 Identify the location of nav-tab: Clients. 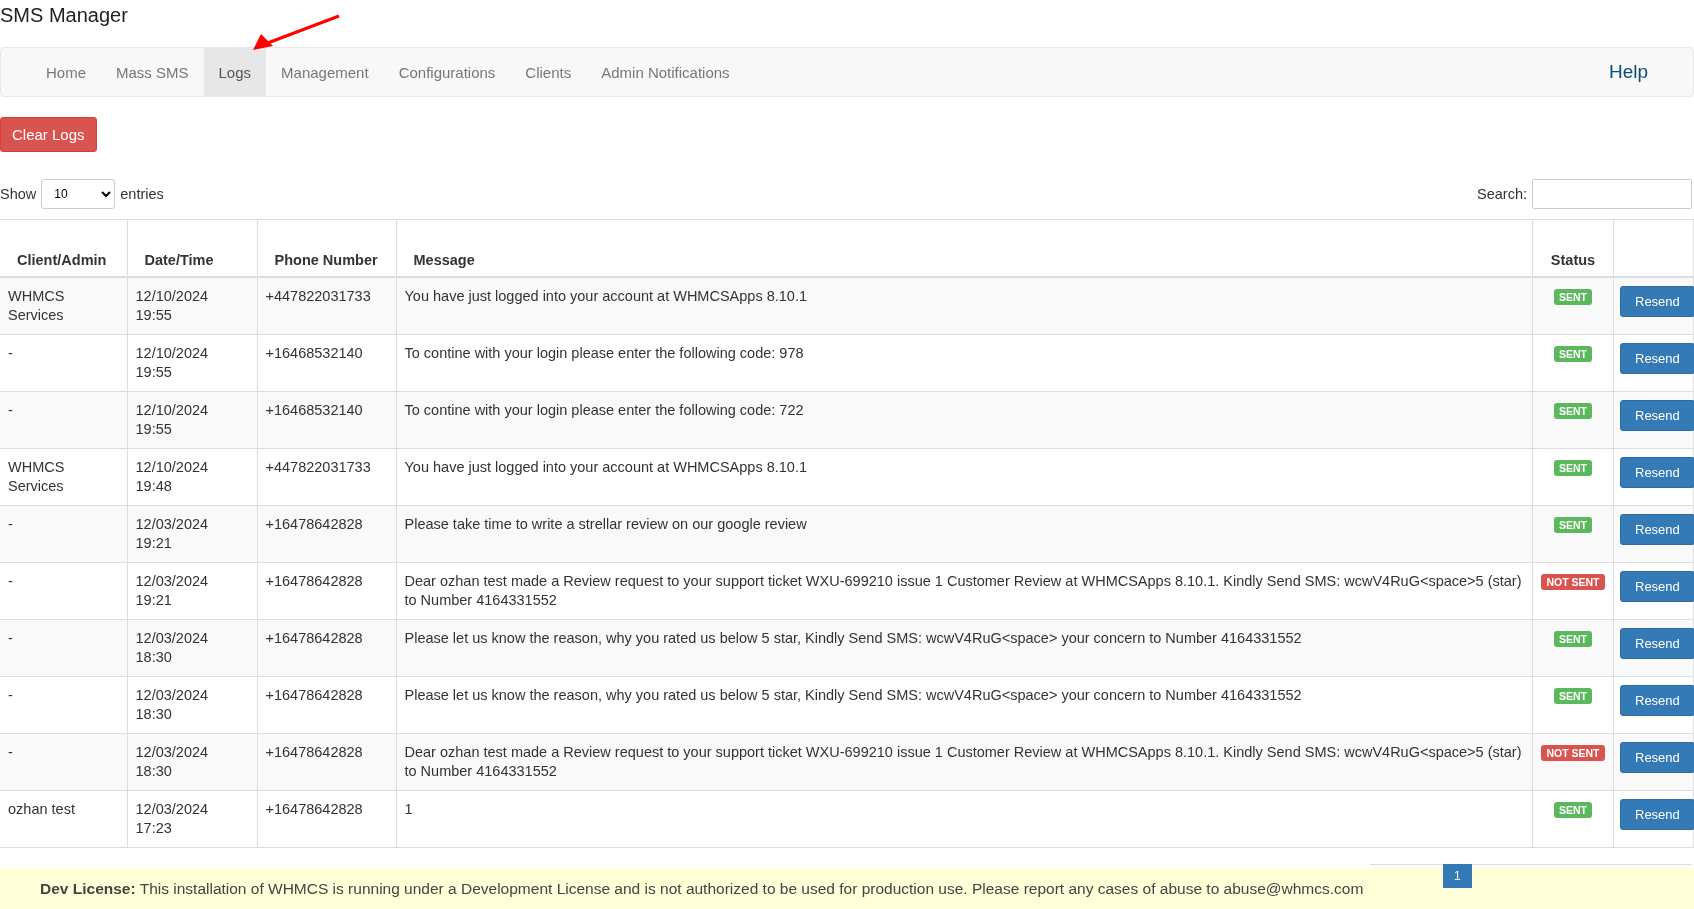
(548, 72).